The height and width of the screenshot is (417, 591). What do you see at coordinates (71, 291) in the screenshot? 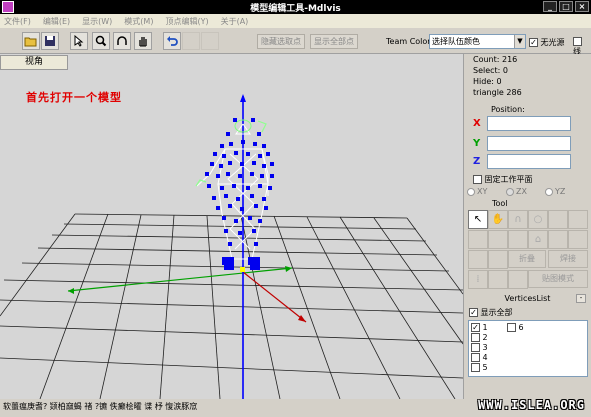
I see `x-axis-arrow-icon` at bounding box center [71, 291].